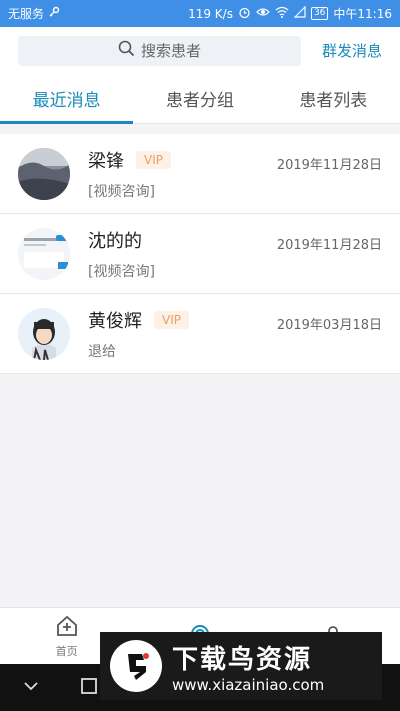 This screenshot has height=711, width=400. What do you see at coordinates (31, 688) in the screenshot?
I see `back-chevron-icon` at bounding box center [31, 688].